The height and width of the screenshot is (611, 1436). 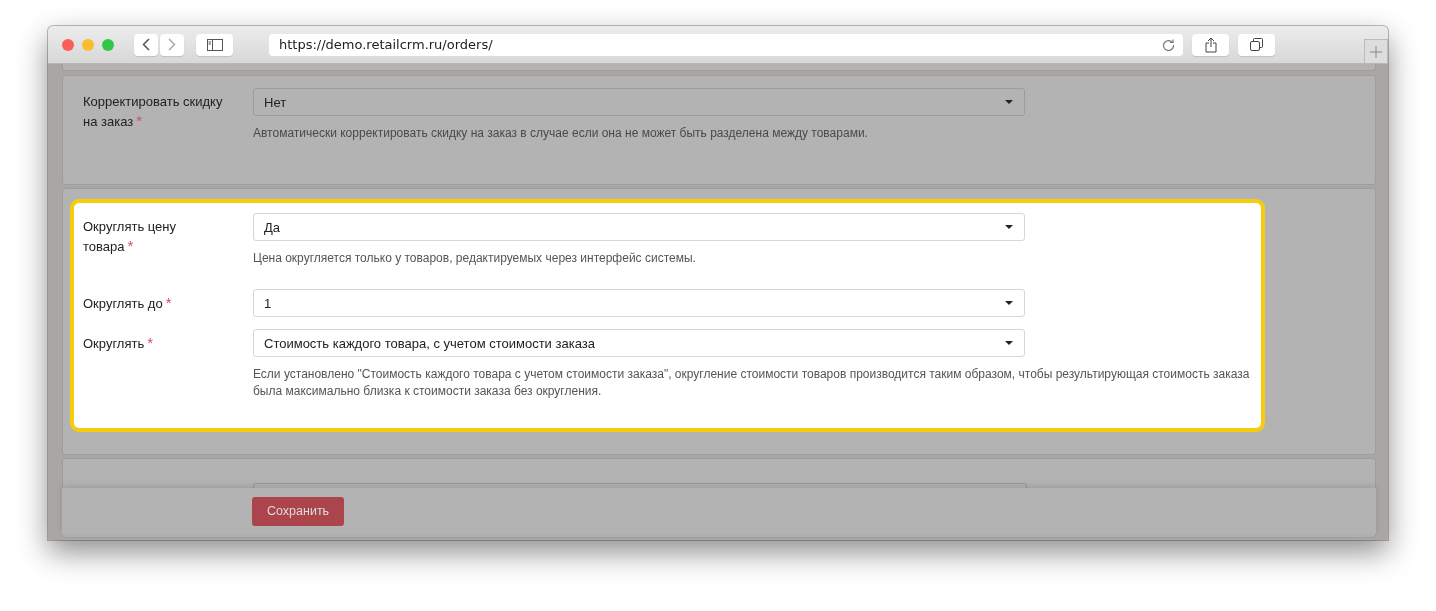 I want to click on share-icon, so click(x=1210, y=44).